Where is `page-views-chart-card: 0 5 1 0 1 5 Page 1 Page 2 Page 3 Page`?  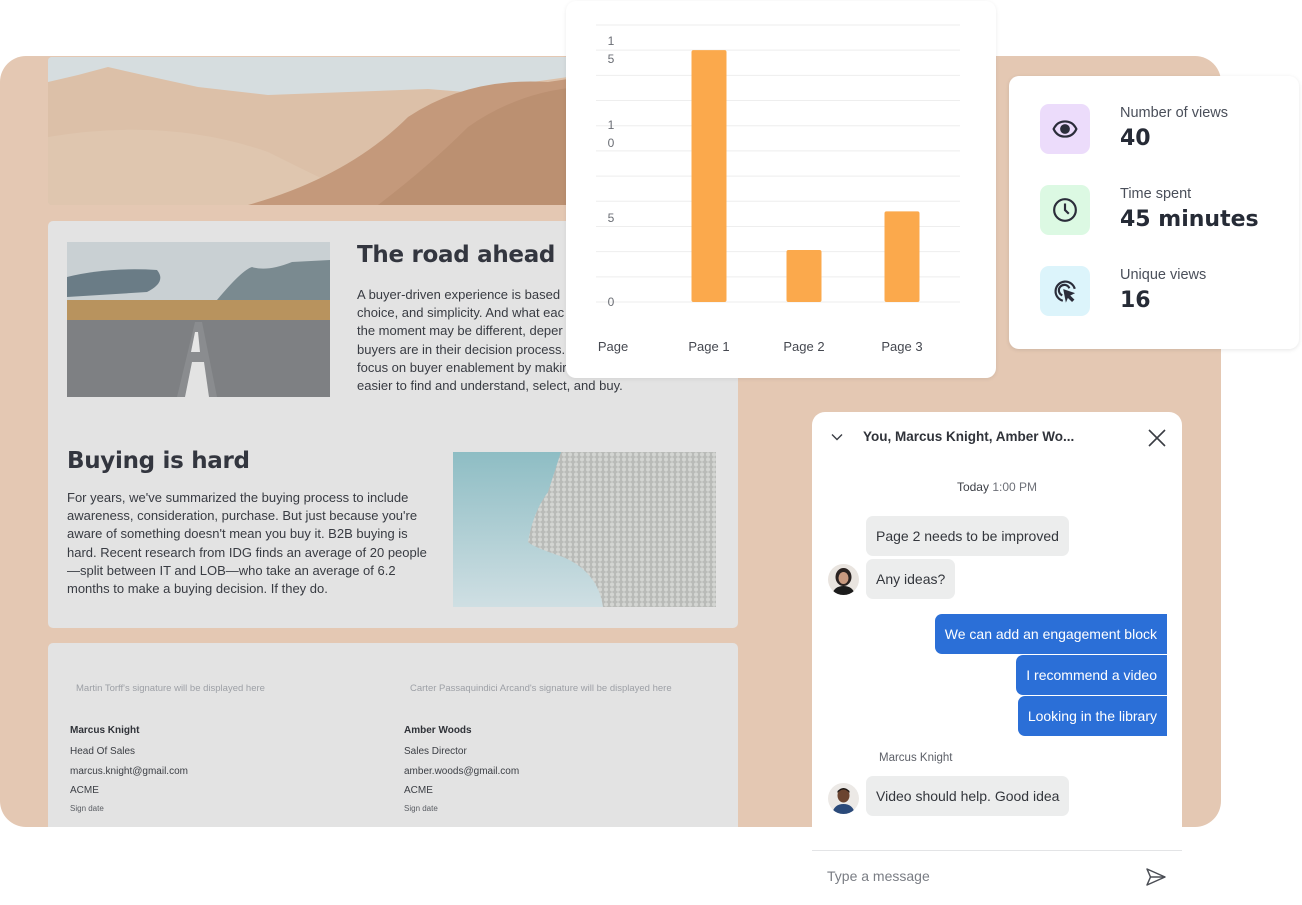
page-views-chart-card: 0 5 1 0 1 5 Page 1 Page 2 Page 3 Page is located at coordinates (781, 189).